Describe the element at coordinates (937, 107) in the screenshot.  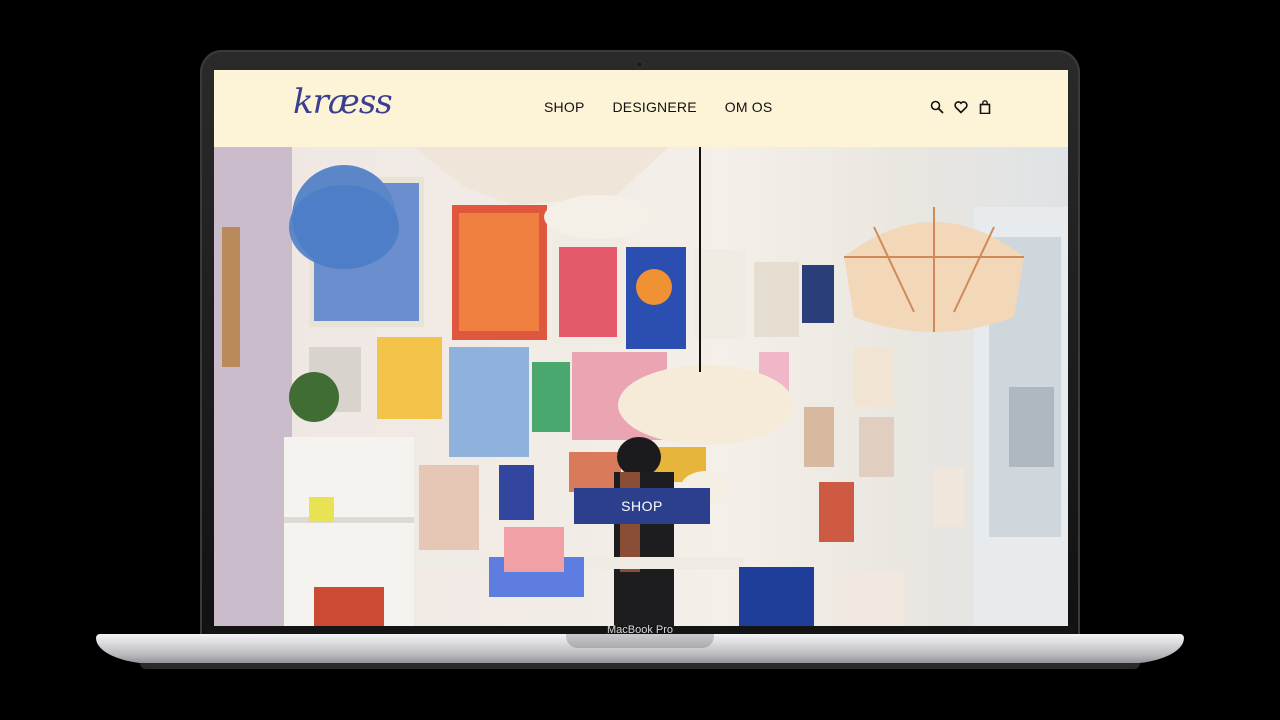
I see `search-icon` at that location.